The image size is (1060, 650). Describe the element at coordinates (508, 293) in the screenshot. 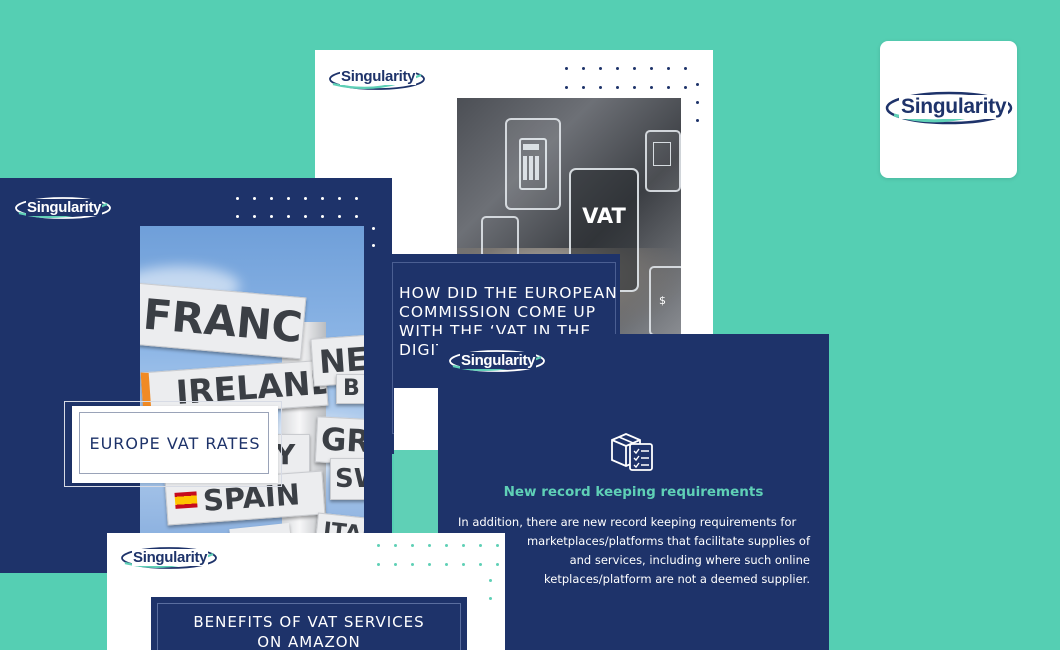

I see `vat-digital-title-line1: HOW DID THE EUROPEAN` at that location.